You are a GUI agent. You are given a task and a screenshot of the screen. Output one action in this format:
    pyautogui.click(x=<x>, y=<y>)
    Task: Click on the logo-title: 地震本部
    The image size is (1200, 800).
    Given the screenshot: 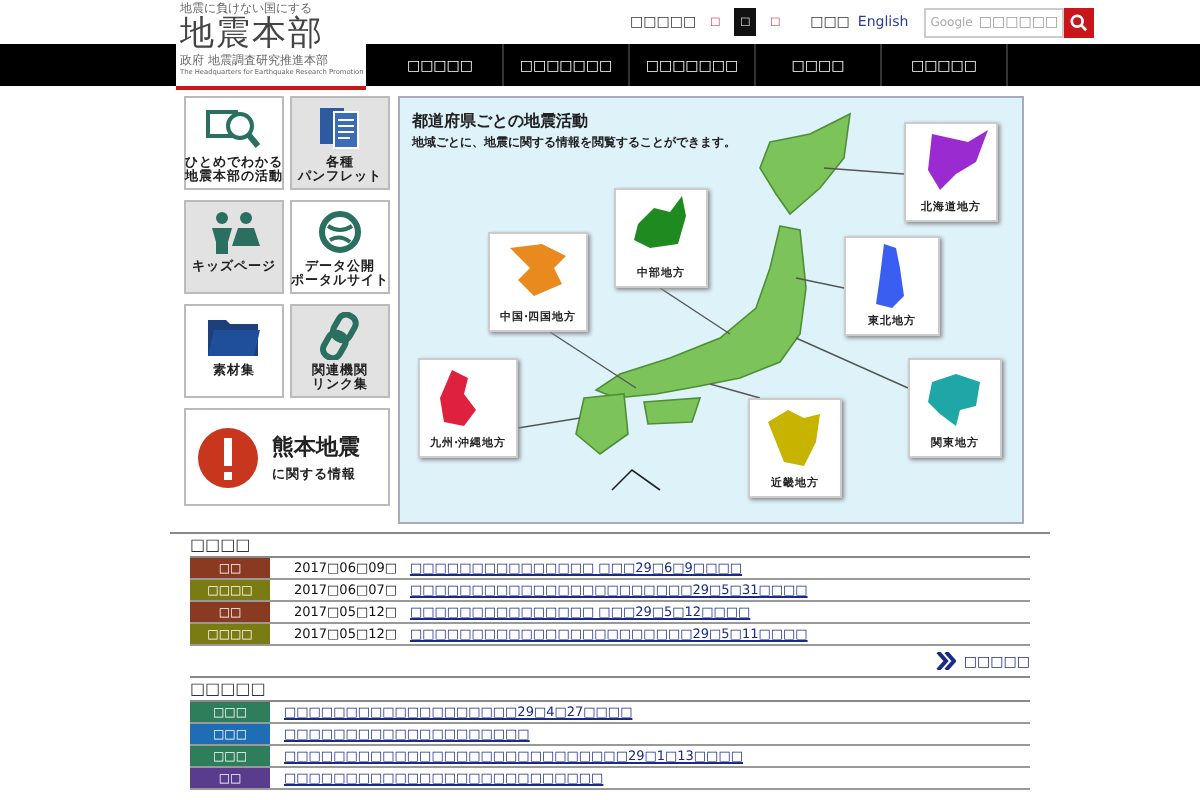 What is the action you would take?
    pyautogui.click(x=252, y=35)
    